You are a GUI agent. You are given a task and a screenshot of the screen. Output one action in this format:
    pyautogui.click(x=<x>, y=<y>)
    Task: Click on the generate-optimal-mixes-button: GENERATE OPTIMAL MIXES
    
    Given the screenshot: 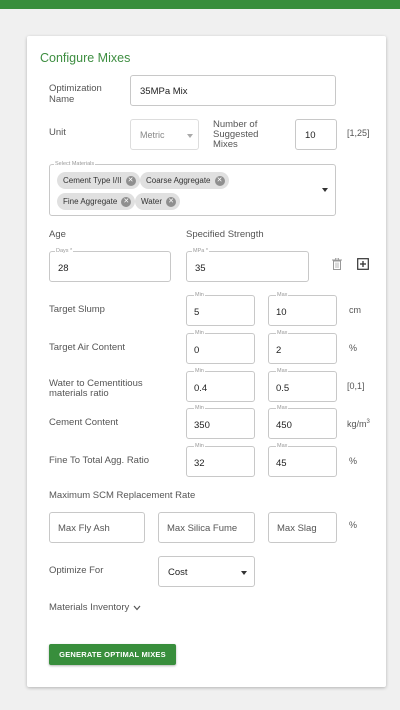 What is the action you would take?
    pyautogui.click(x=112, y=654)
    